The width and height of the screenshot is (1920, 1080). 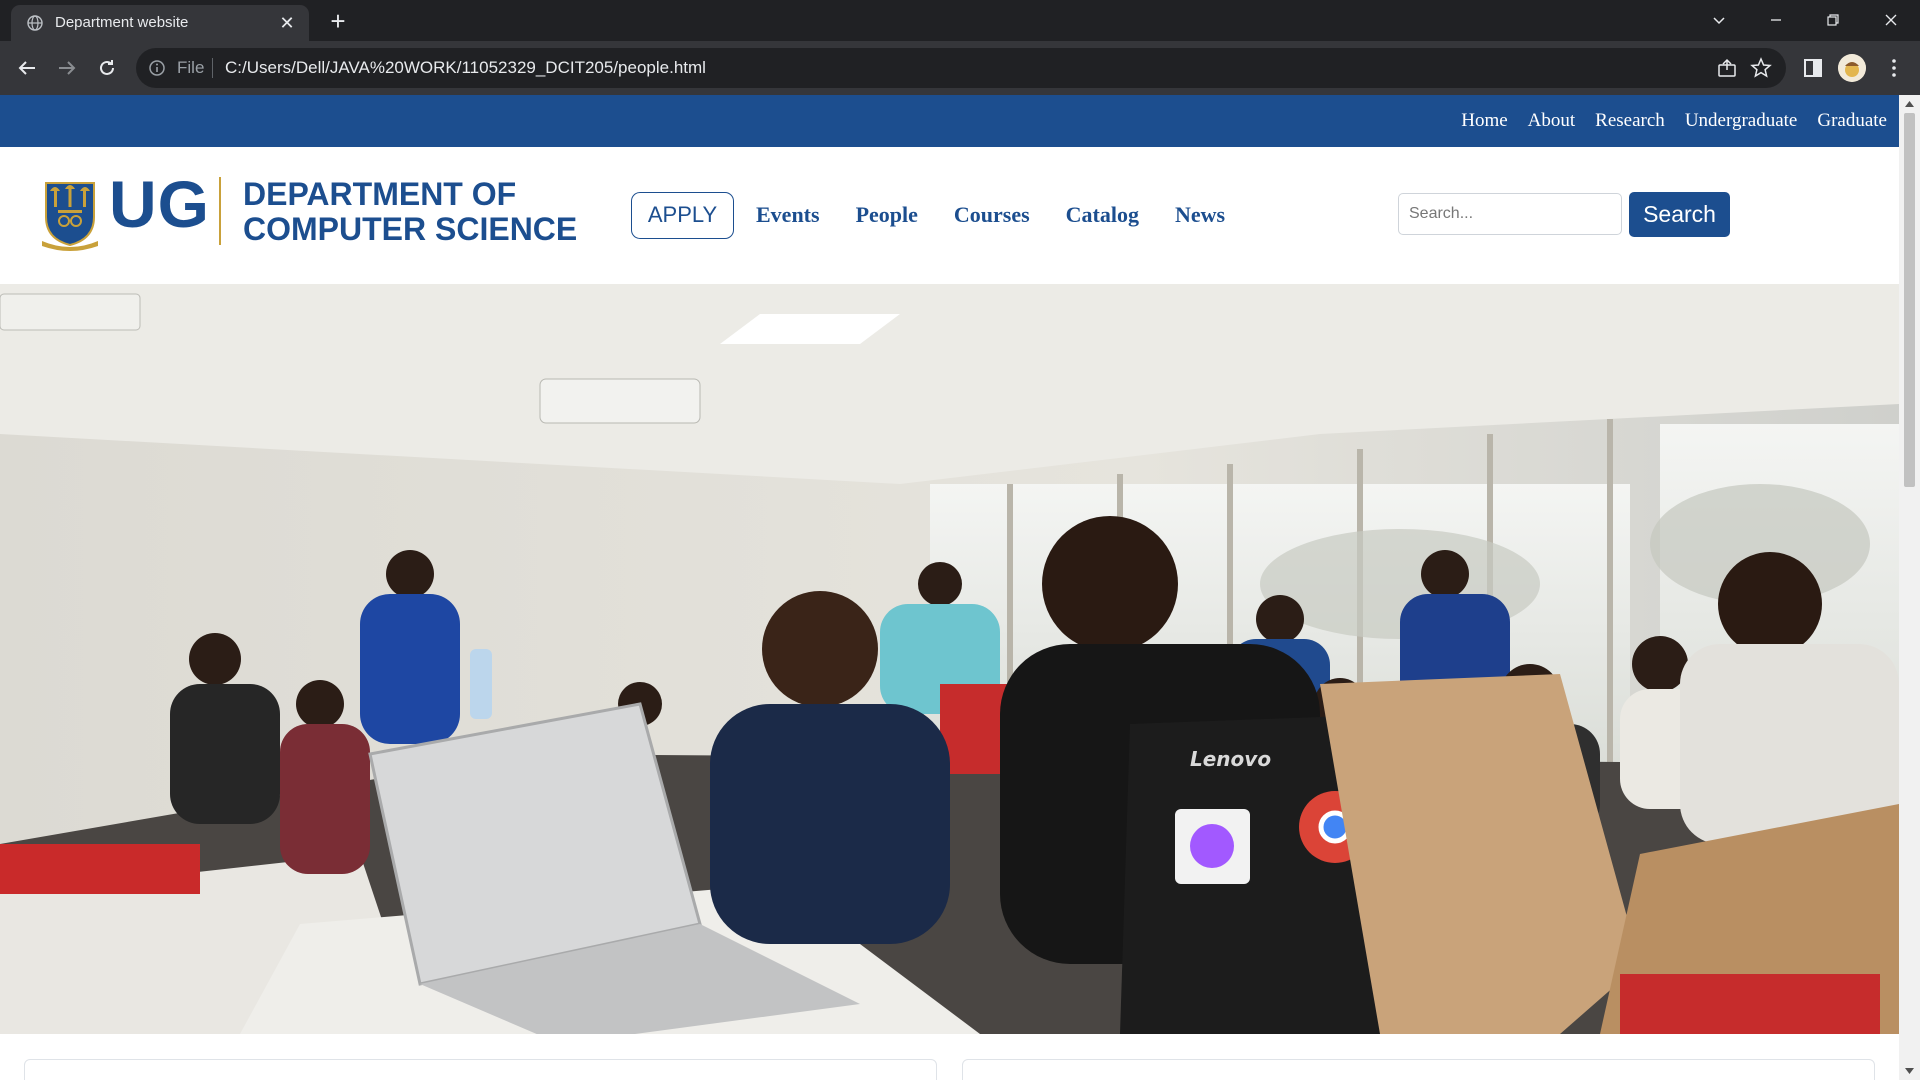 What do you see at coordinates (1727, 68) in the screenshot?
I see `share-icon` at bounding box center [1727, 68].